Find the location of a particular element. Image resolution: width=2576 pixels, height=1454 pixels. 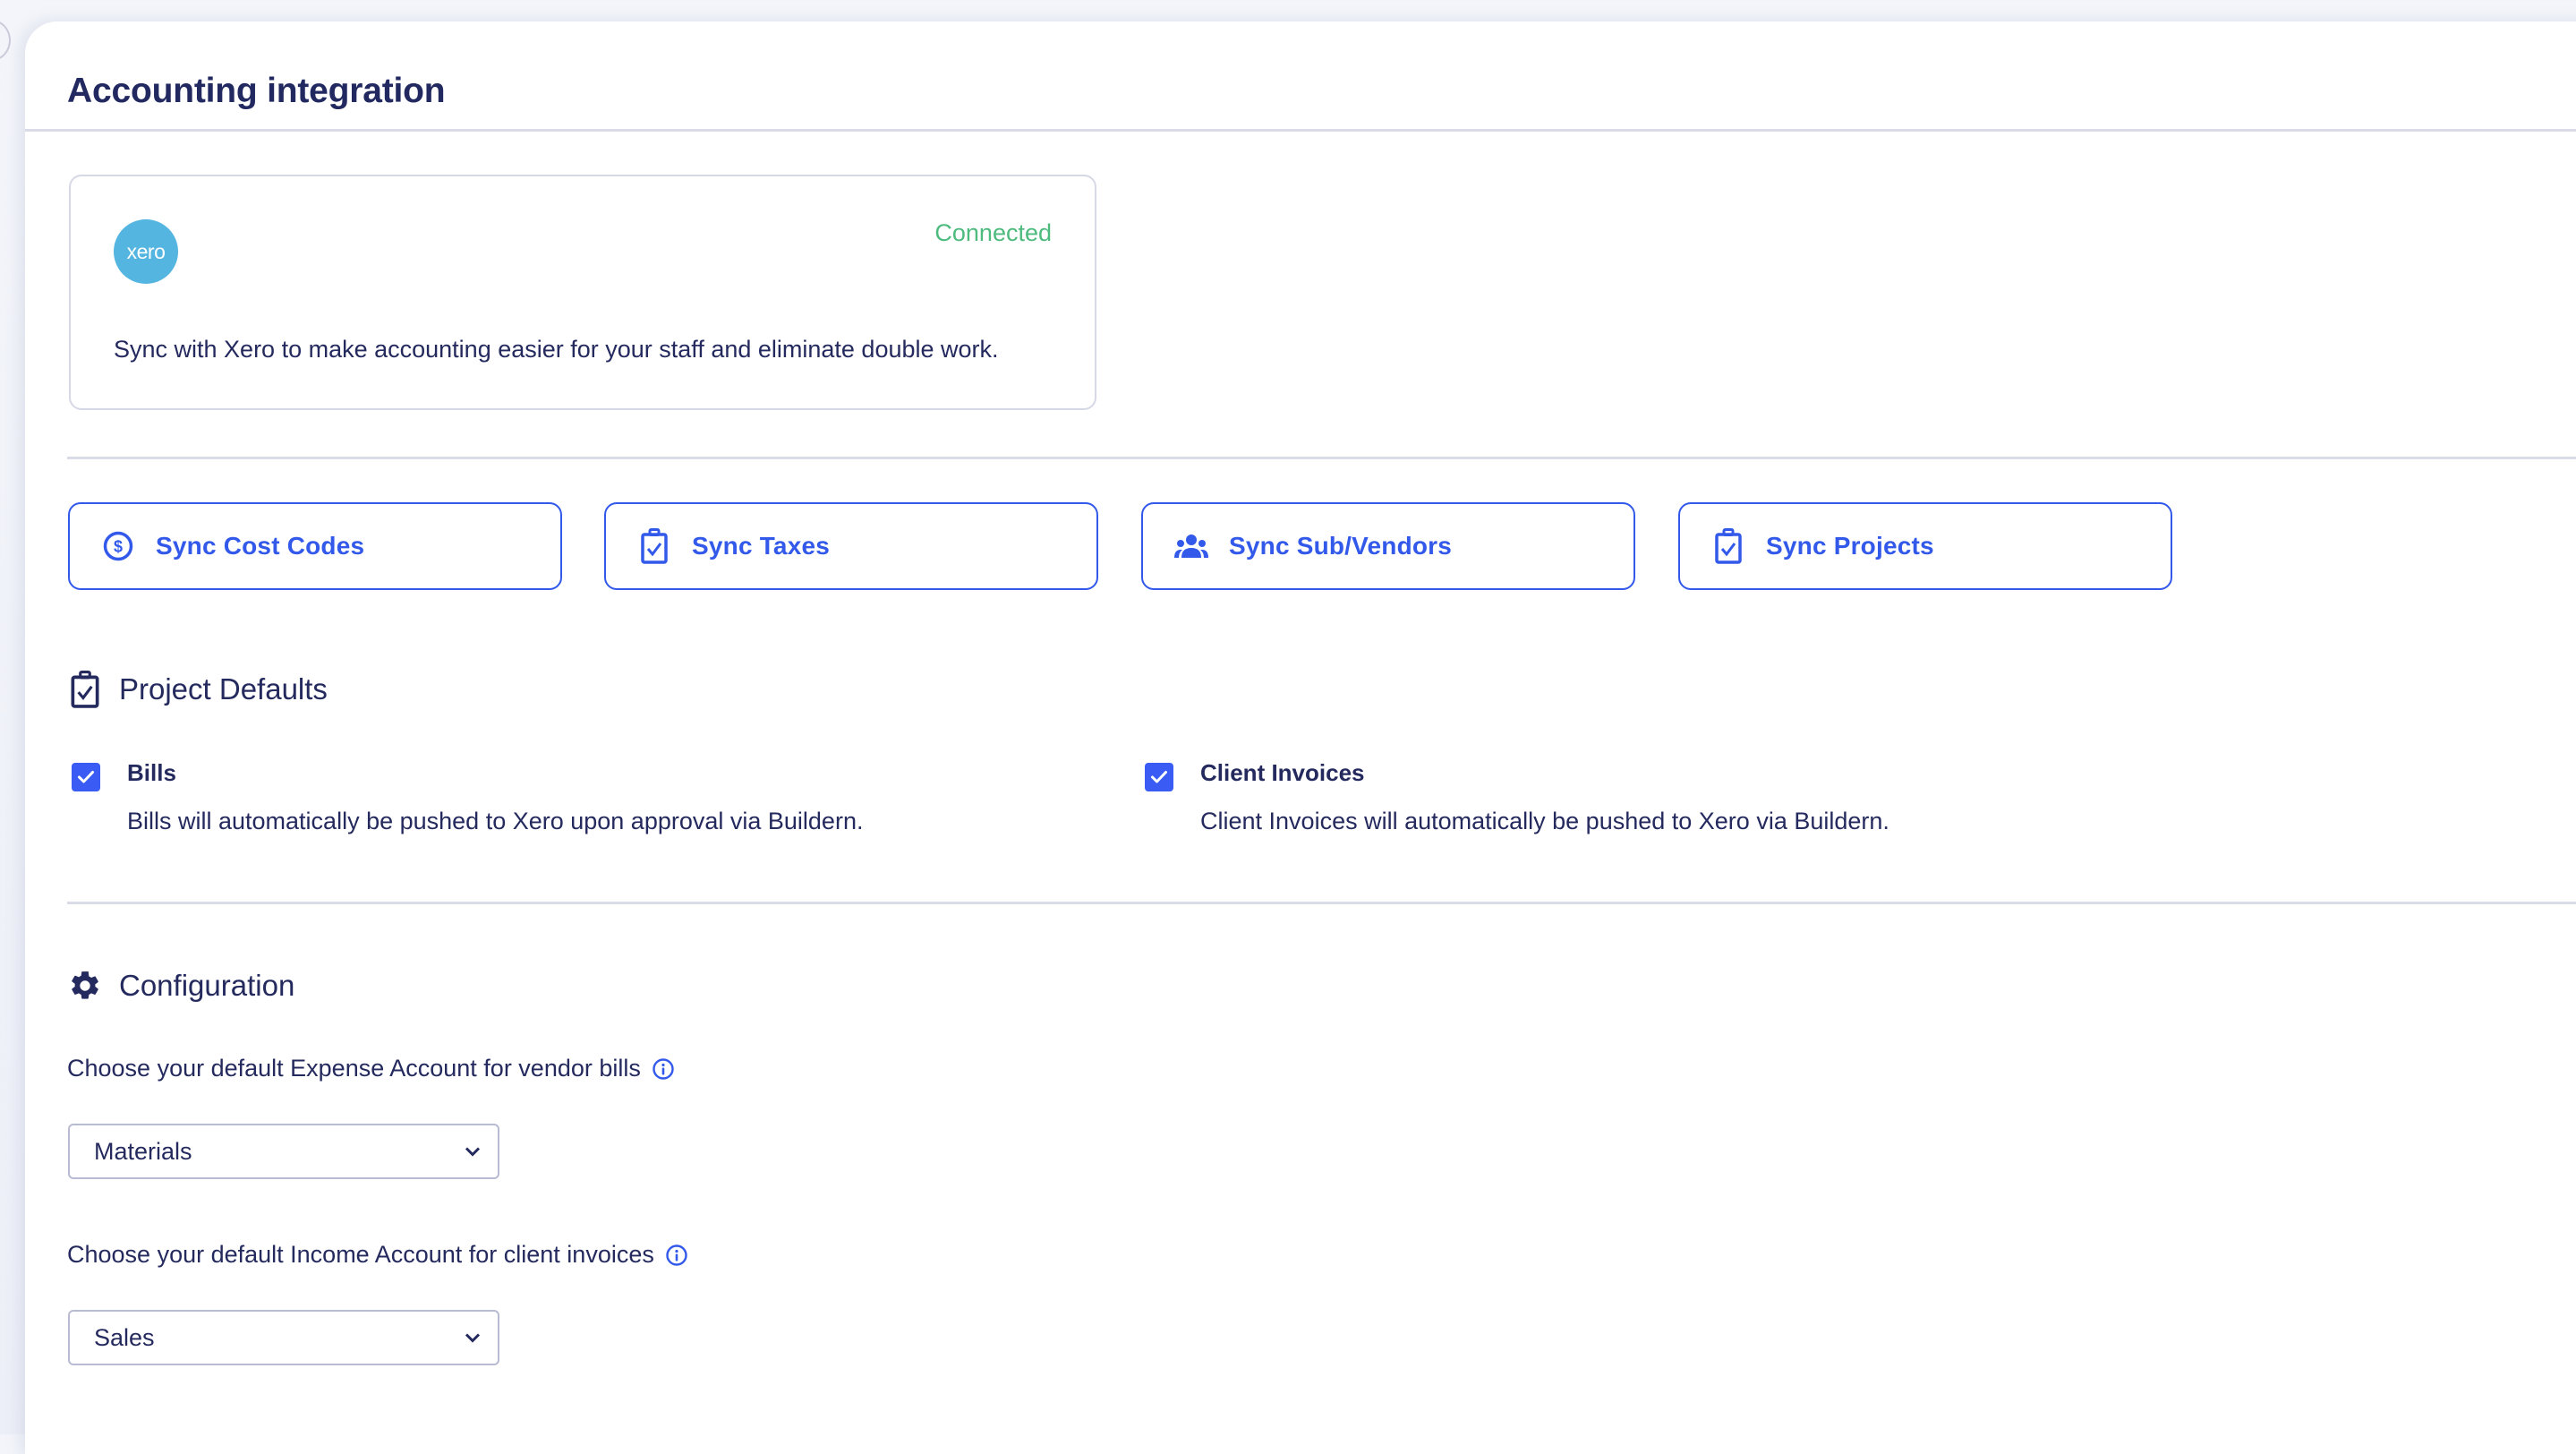

income-account-select: Sales is located at coordinates (283, 1337).